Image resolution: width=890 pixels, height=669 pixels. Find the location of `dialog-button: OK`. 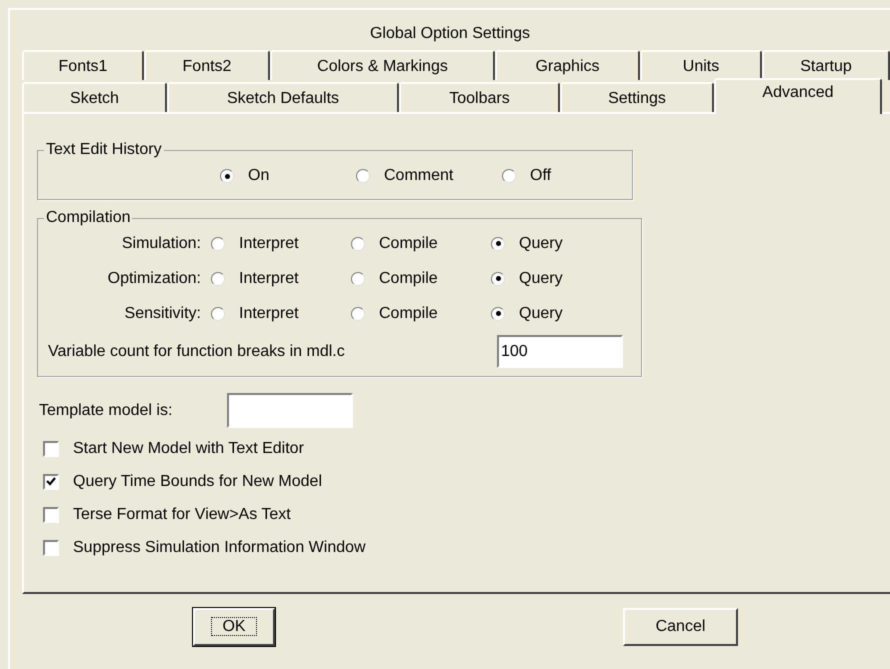

dialog-button: OK is located at coordinates (234, 627).